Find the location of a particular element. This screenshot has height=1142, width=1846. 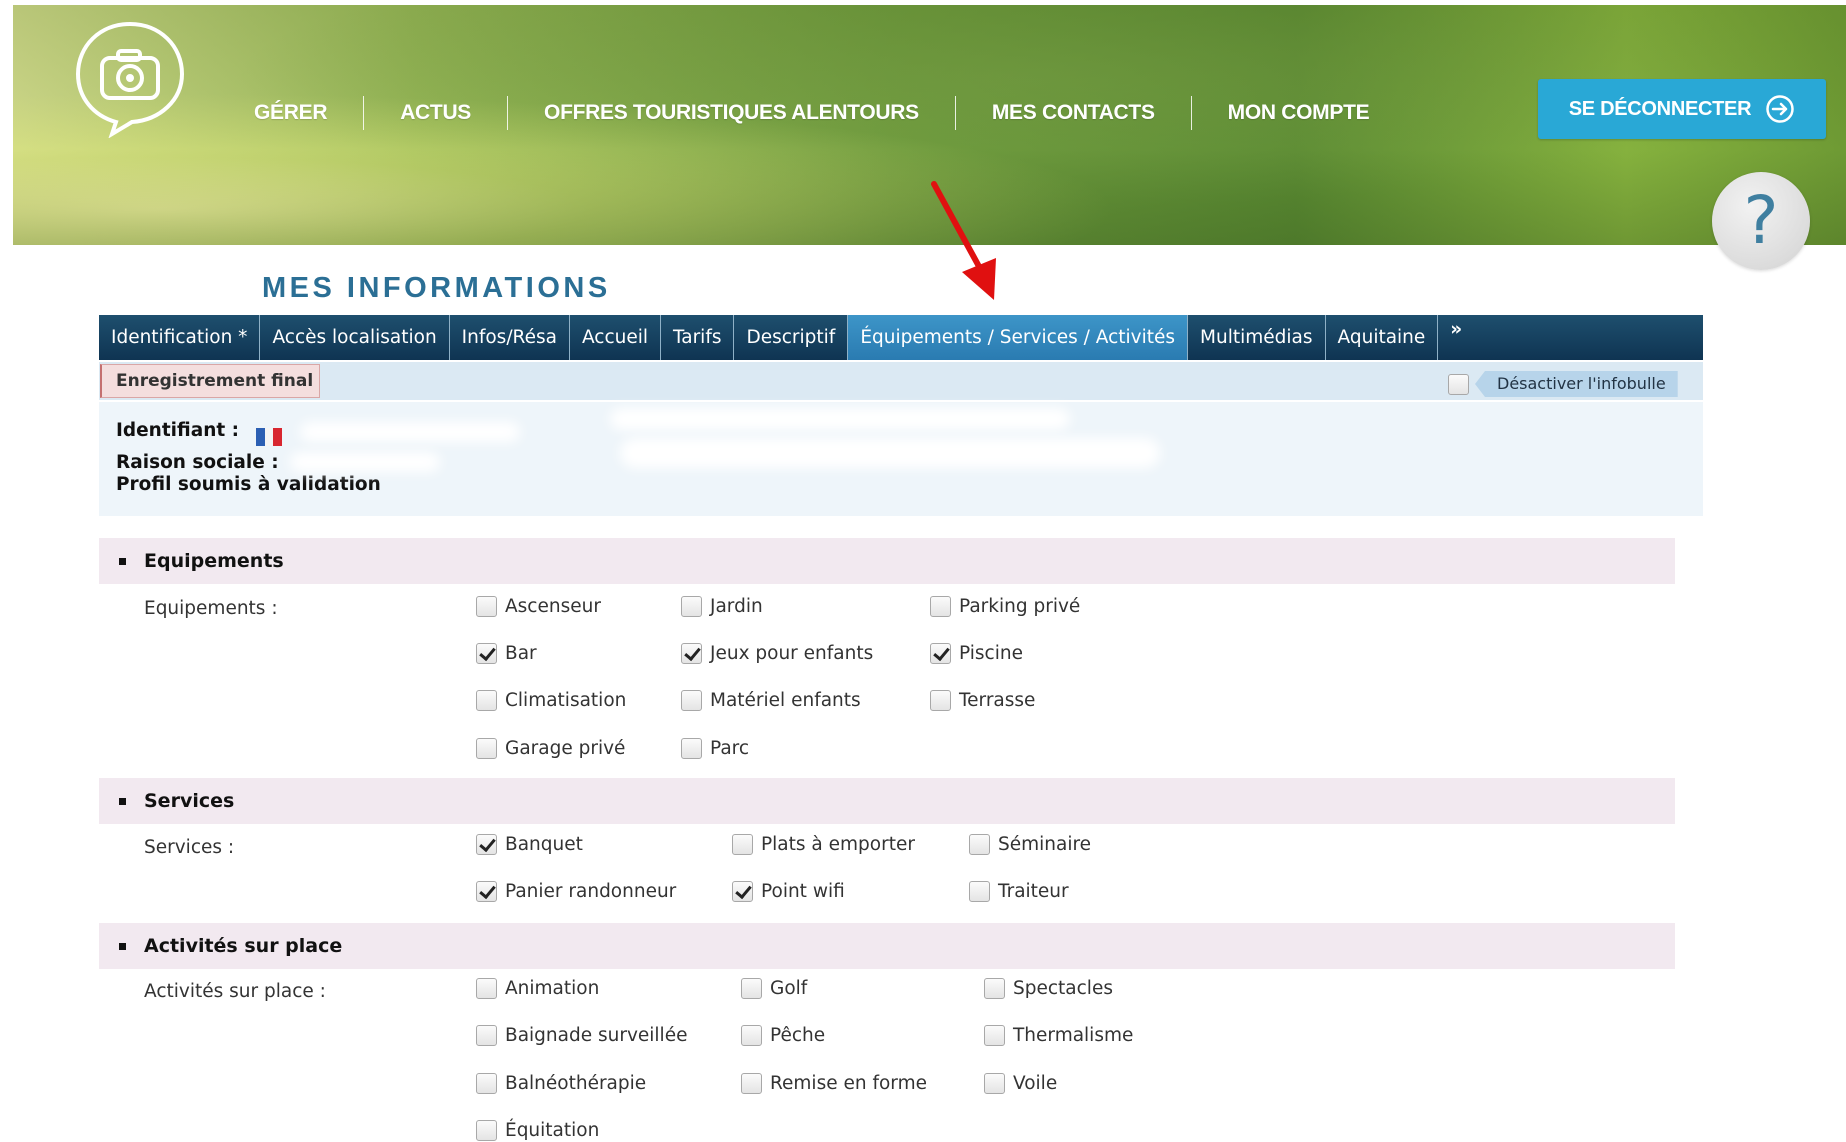

option-seminaire: Séminaire is located at coordinates (1030, 844).